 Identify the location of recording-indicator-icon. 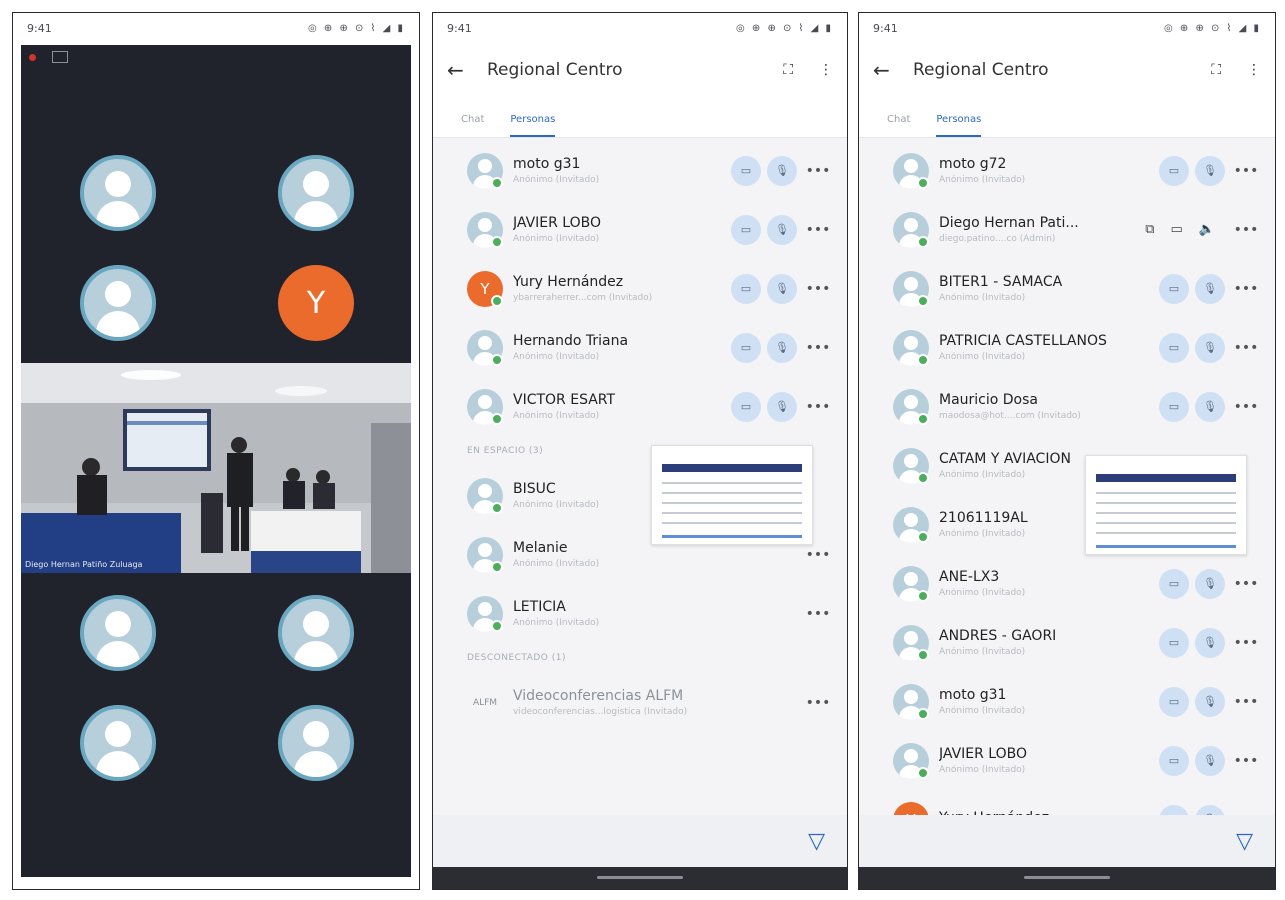
(32, 57).